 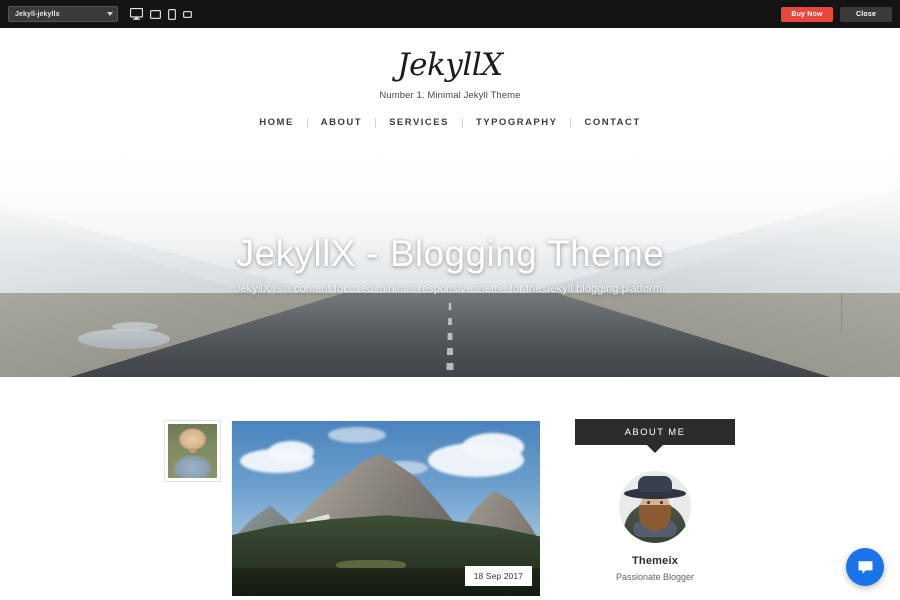 I want to click on theme-selector-dropdown: Jekyll-jekyllx, so click(x=63, y=14).